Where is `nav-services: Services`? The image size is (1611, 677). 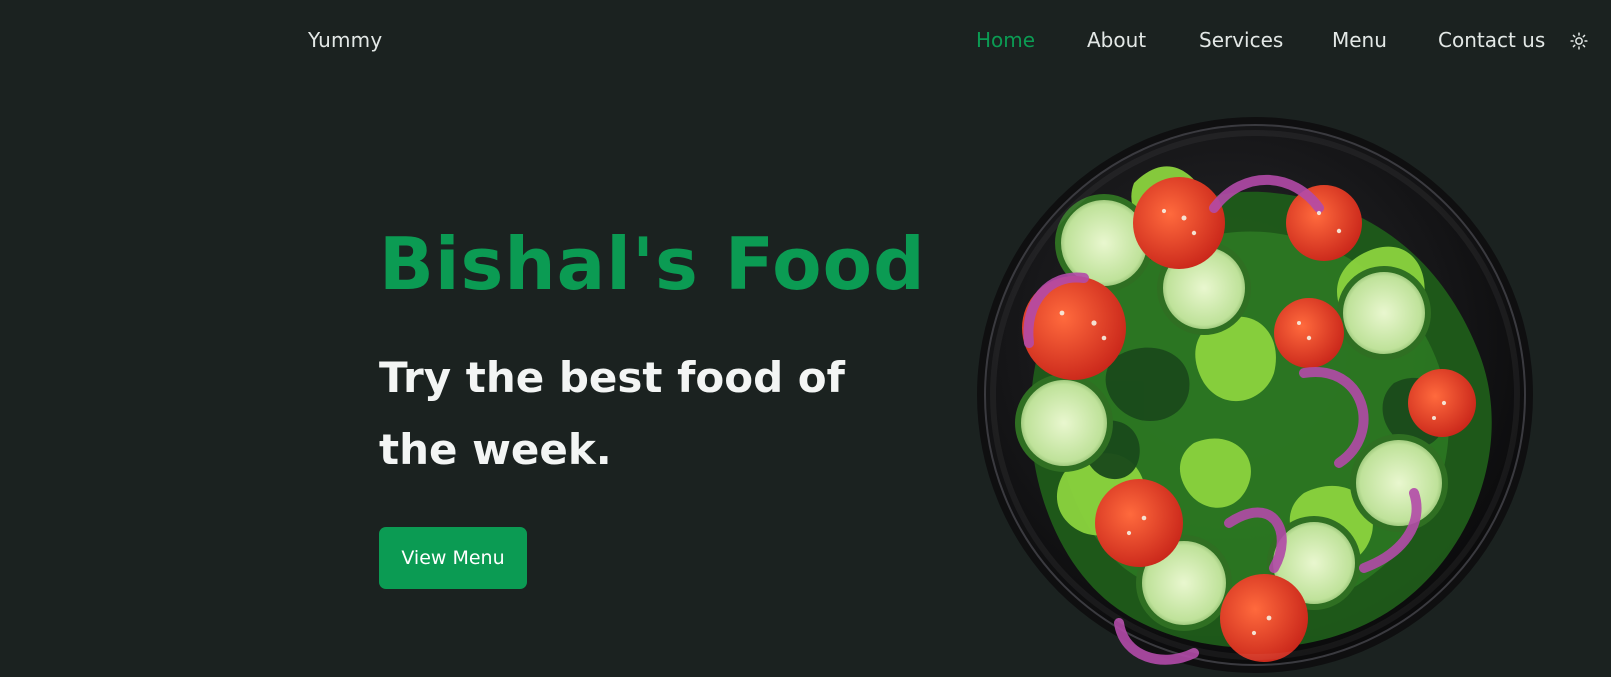
nav-services: Services is located at coordinates (1241, 40).